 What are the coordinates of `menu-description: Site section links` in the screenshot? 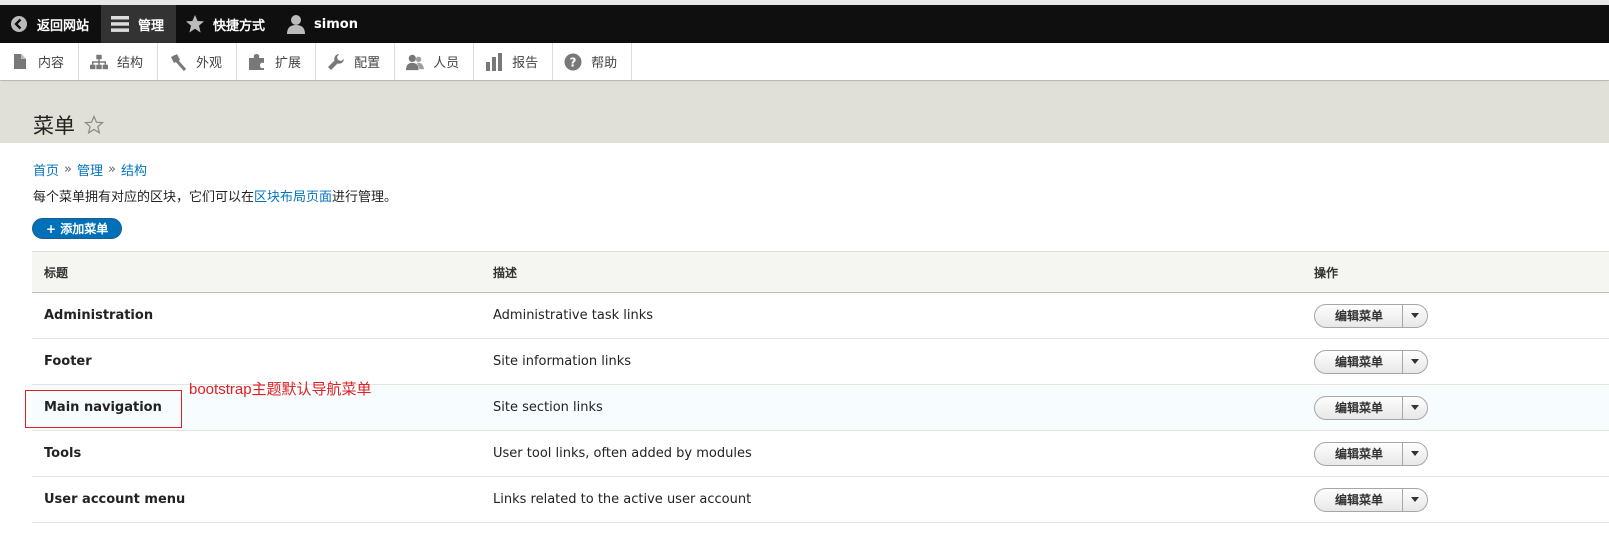 It's located at (548, 407).